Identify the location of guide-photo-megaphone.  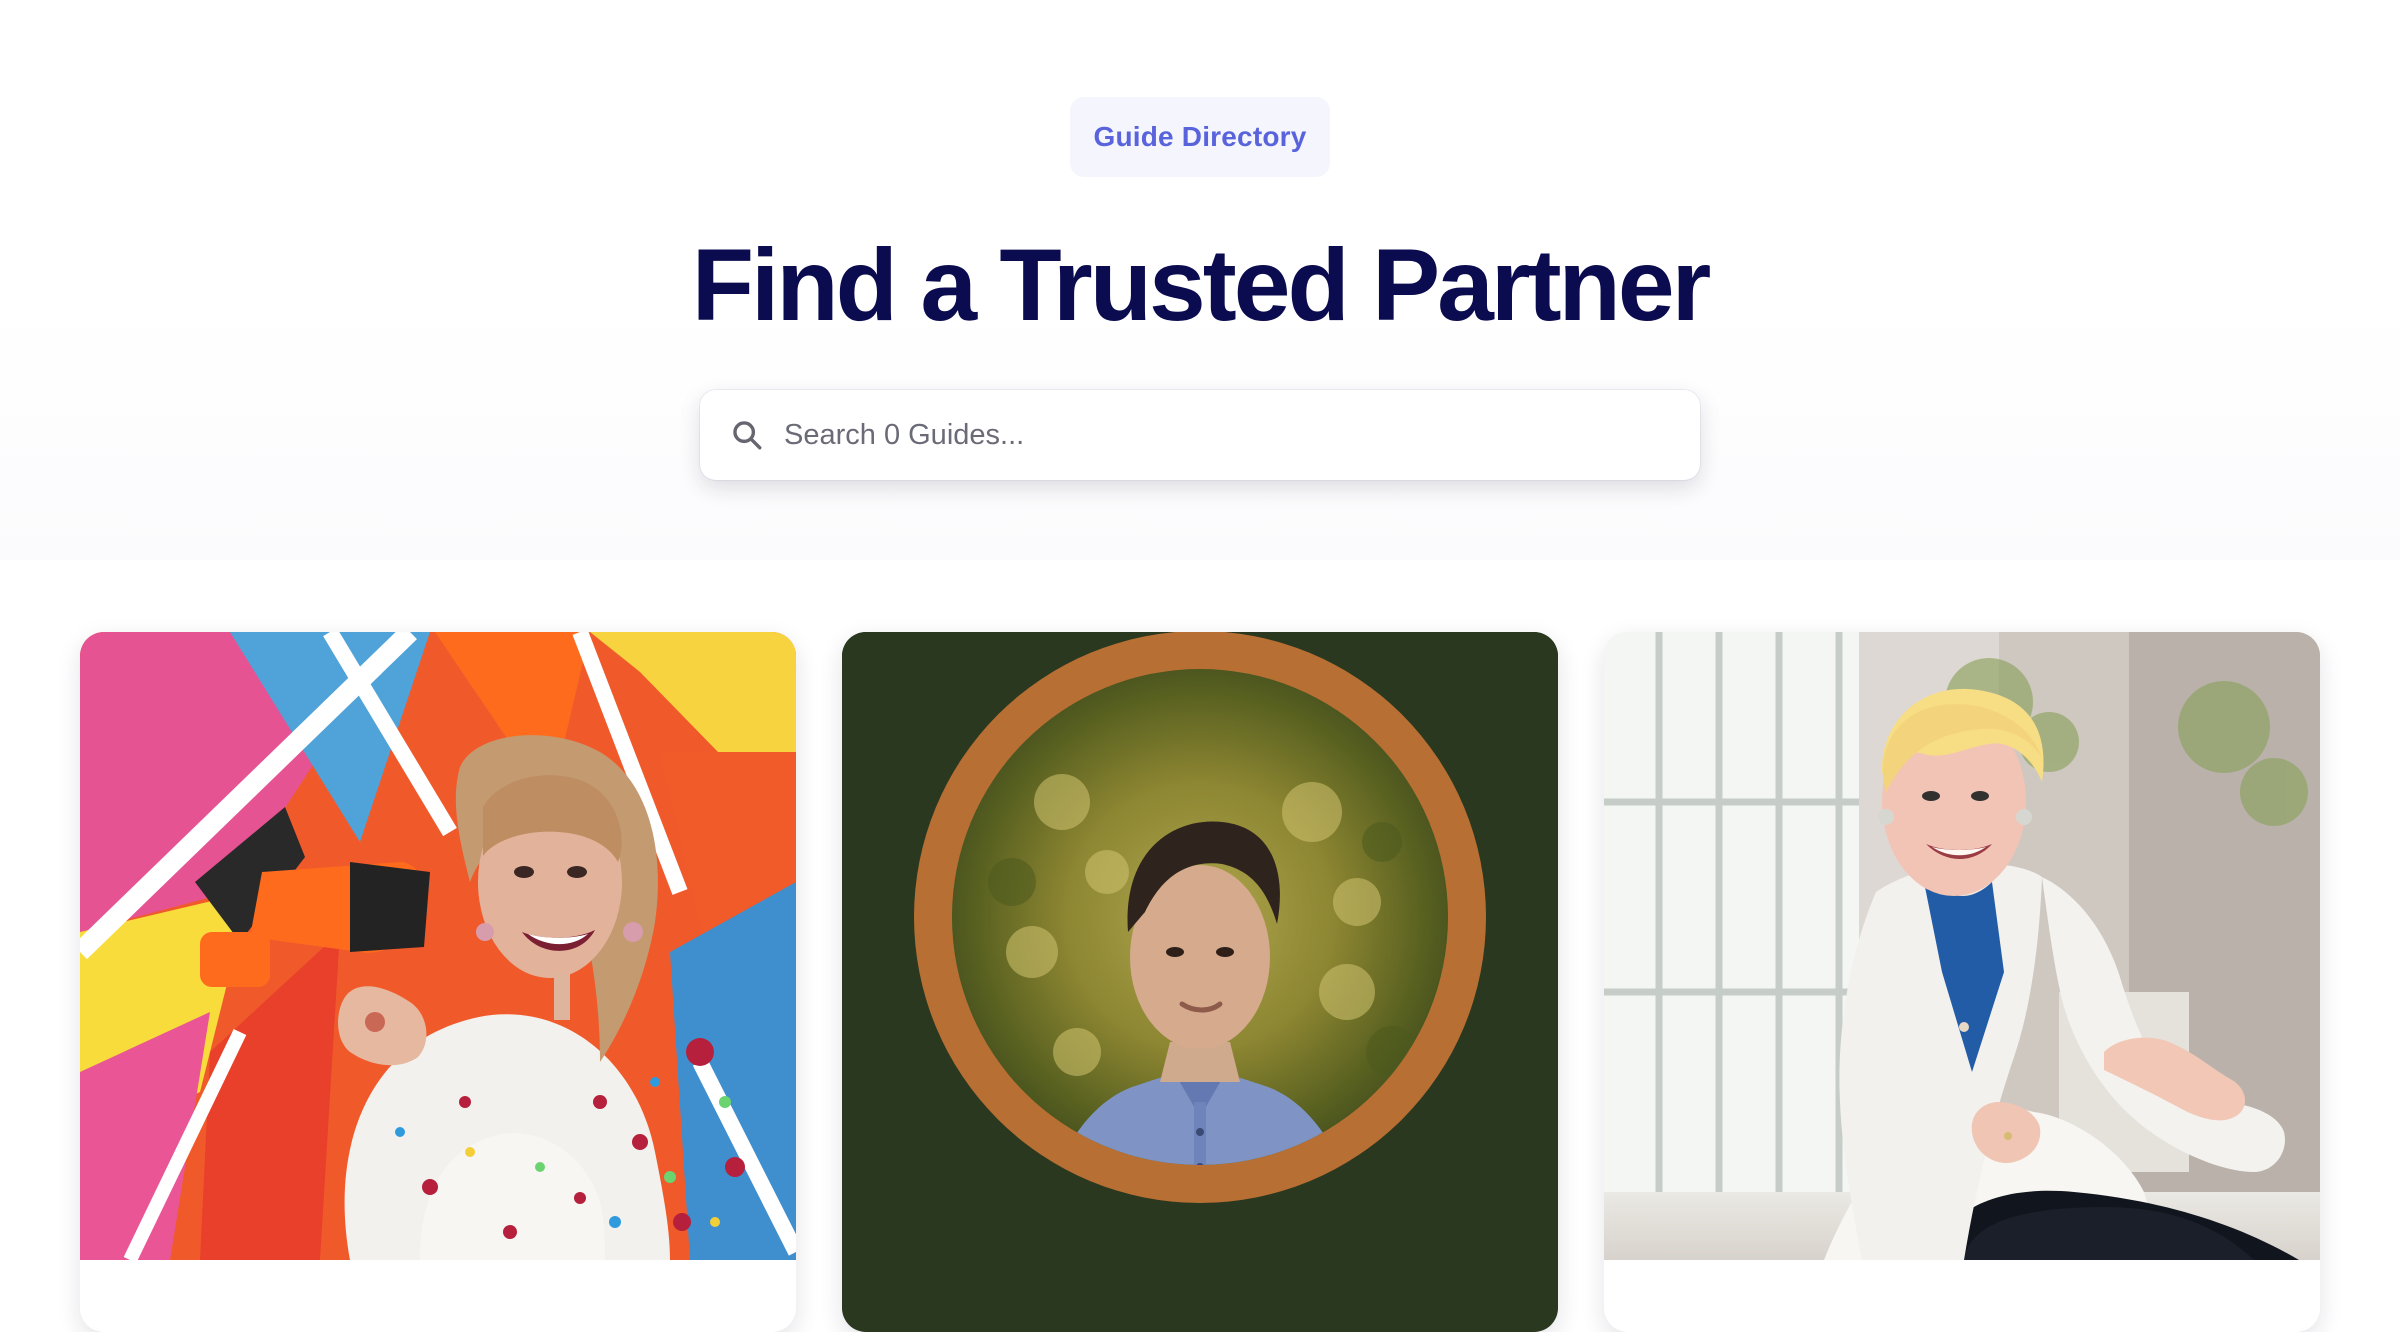
(438, 946).